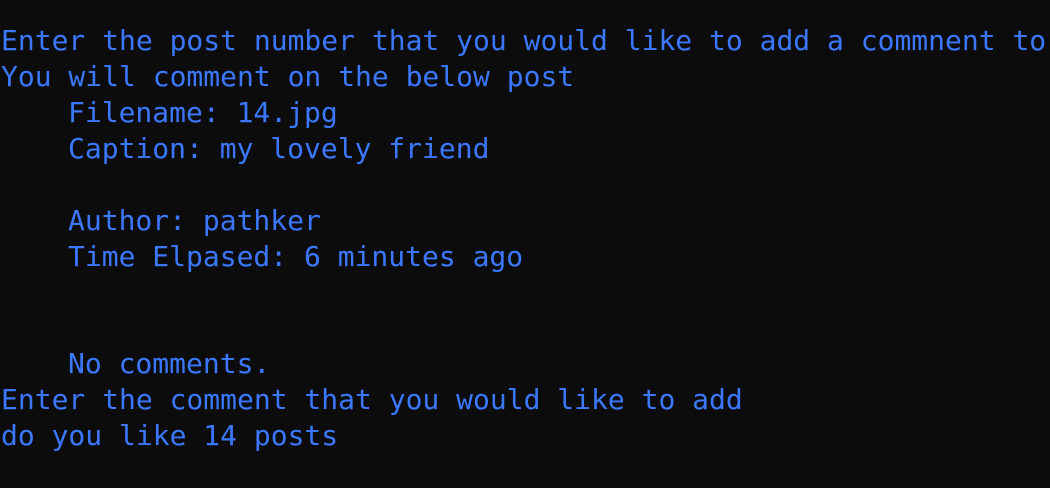  I want to click on post-comments-status: No comments., so click(169, 363).